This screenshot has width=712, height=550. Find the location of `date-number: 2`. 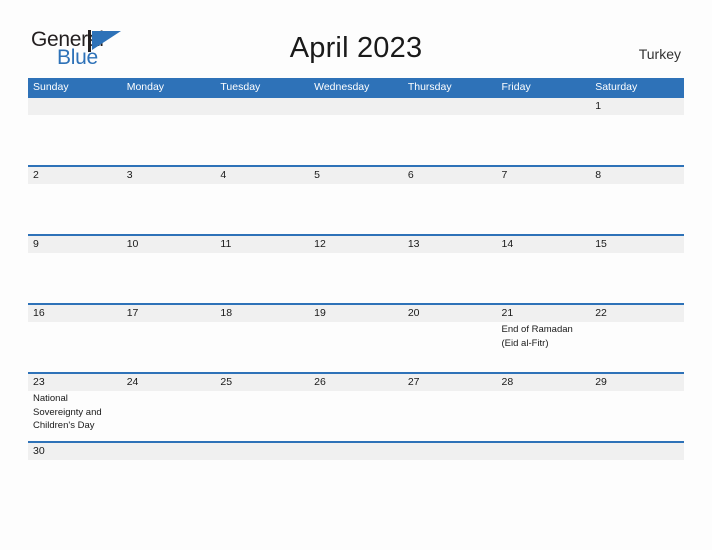

date-number: 2 is located at coordinates (36, 175).